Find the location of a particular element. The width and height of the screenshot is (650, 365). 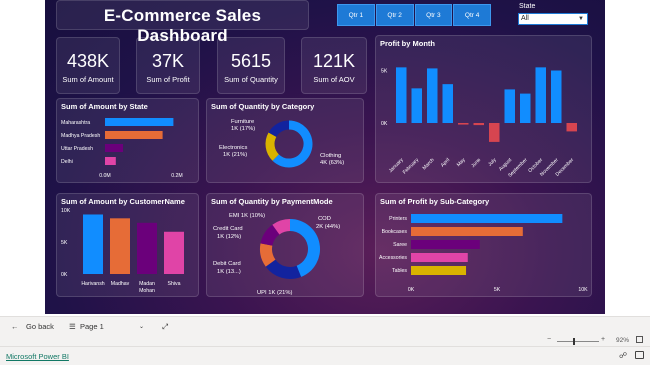

chevron-down-icon: ⌄ is located at coordinates (141, 326).